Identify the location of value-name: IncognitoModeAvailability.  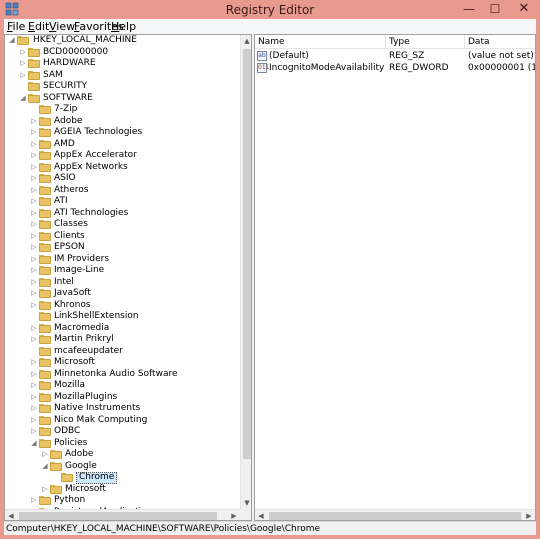
(327, 68).